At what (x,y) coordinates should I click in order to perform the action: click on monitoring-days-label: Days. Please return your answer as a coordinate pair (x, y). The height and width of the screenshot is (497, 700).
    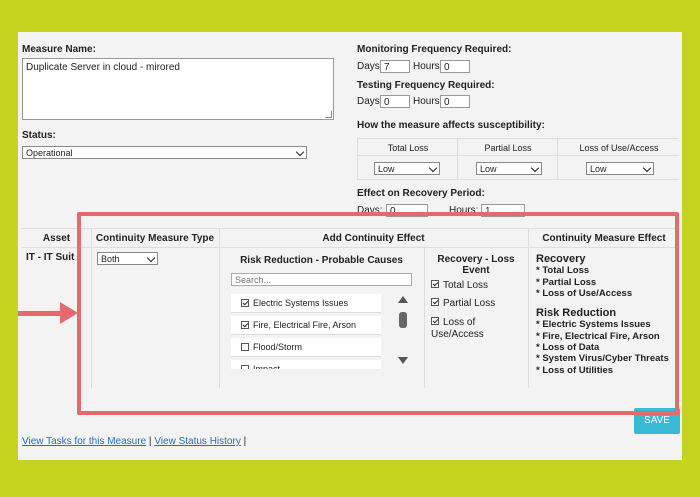
    Looking at the image, I should click on (368, 66).